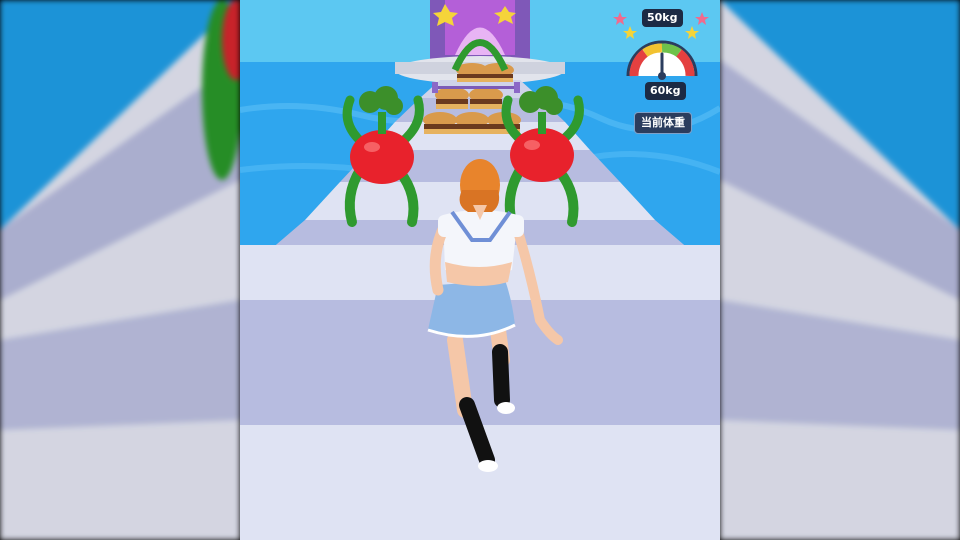 Image resolution: width=960 pixels, height=540 pixels. What do you see at coordinates (660, 70) in the screenshot?
I see `weight-meter: 50kg 60kg 当前体重` at bounding box center [660, 70].